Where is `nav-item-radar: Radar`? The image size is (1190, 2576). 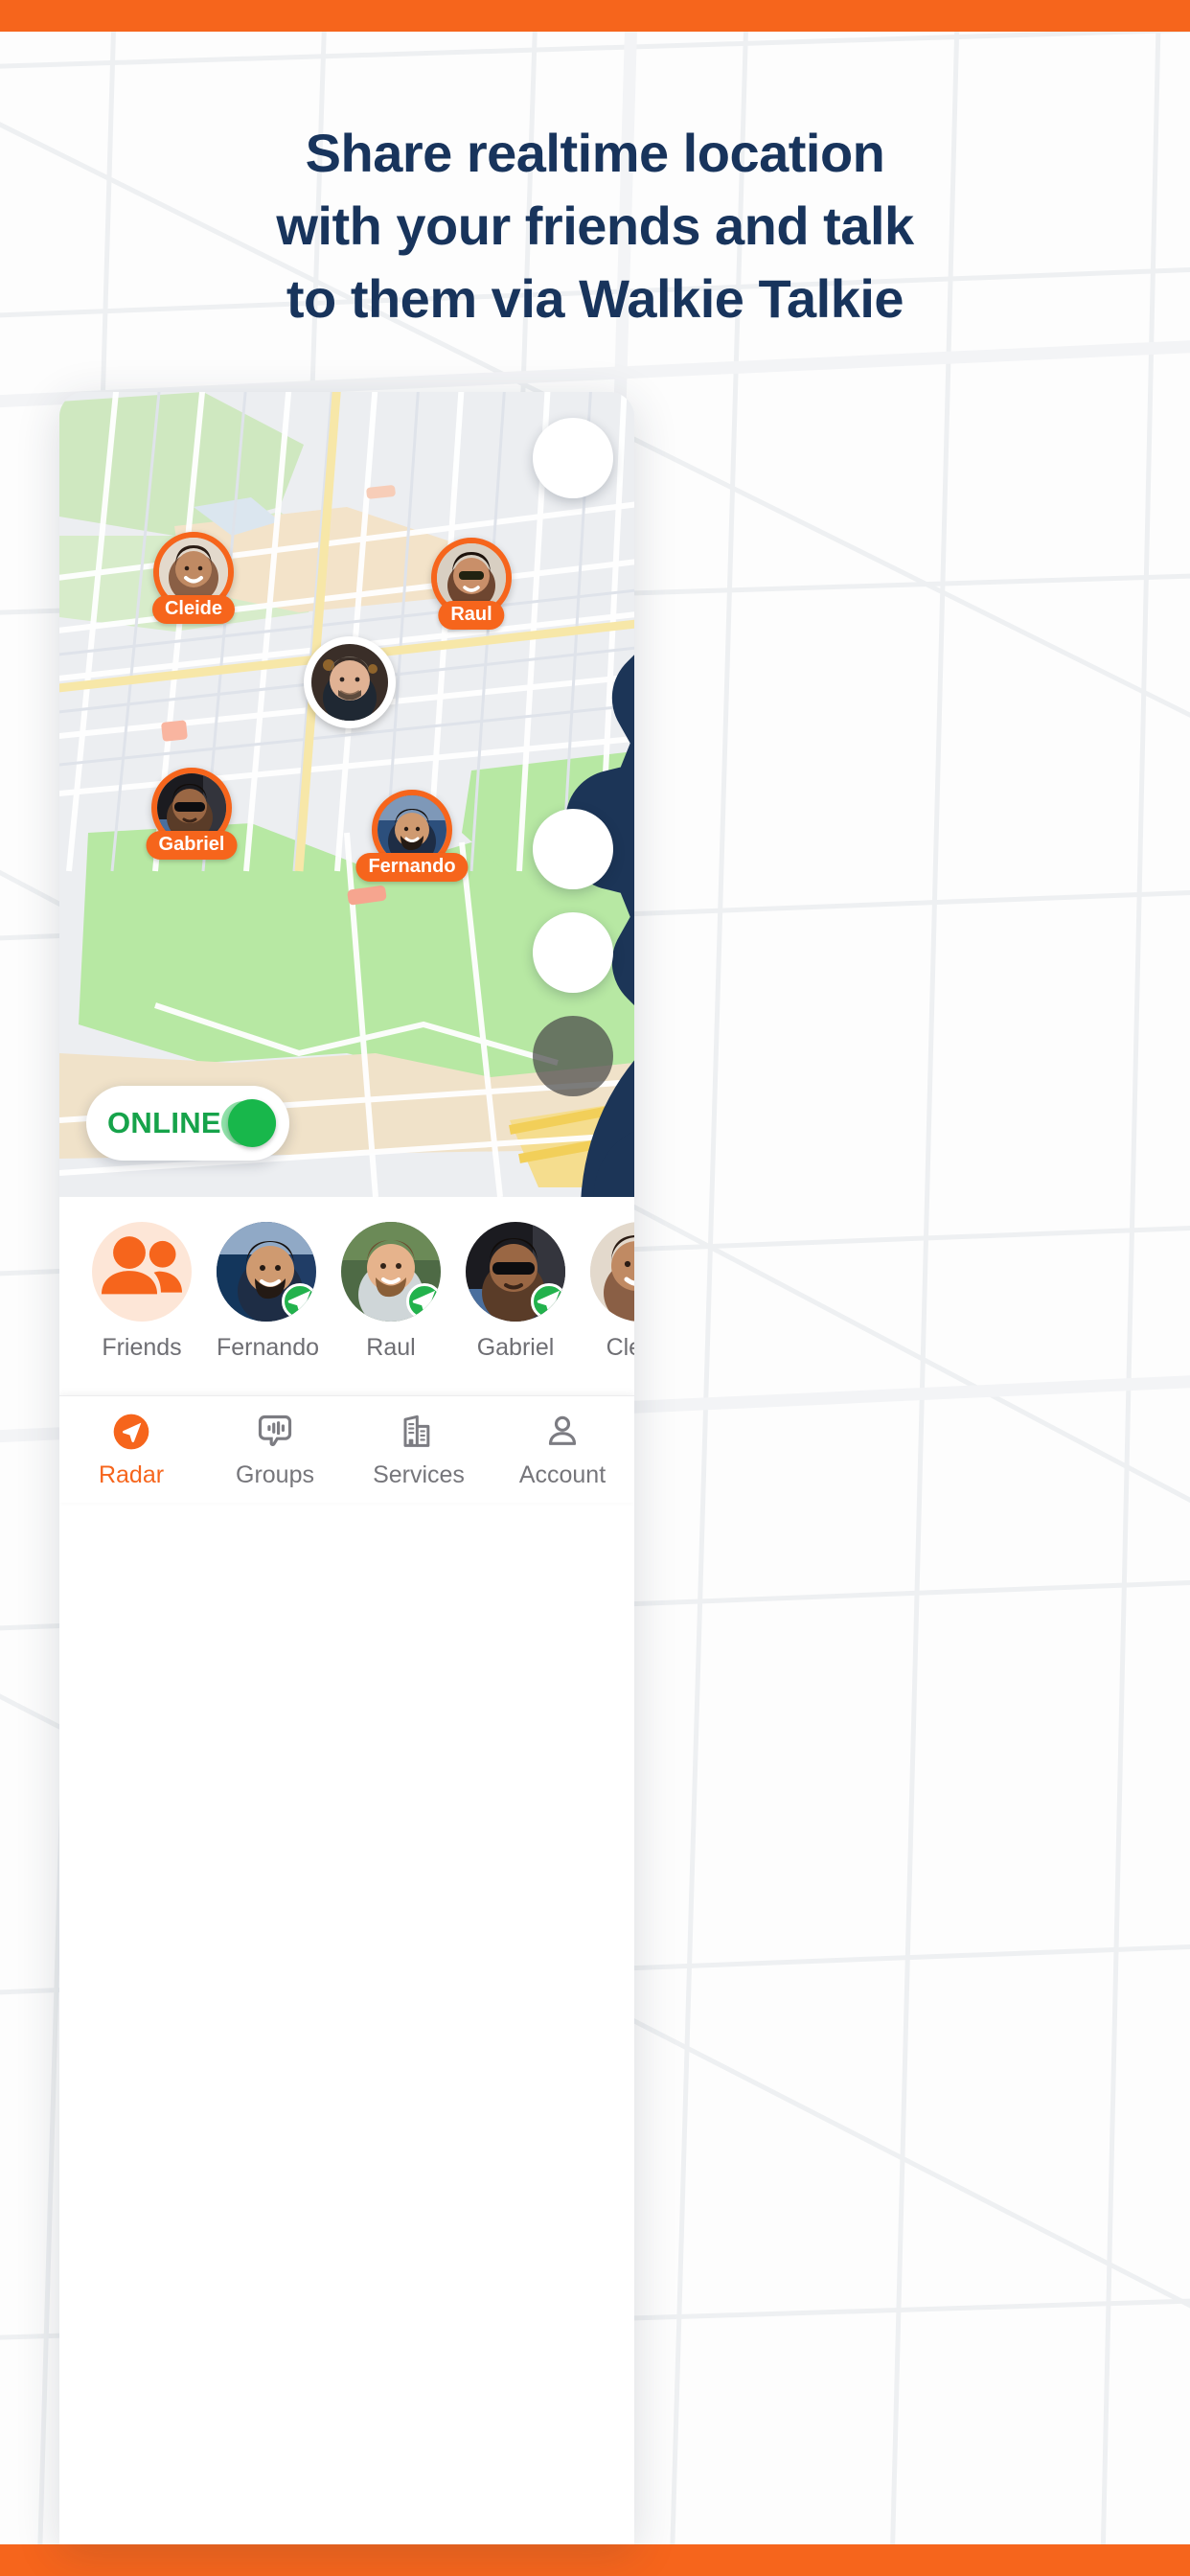 nav-item-radar: Radar is located at coordinates (131, 1450).